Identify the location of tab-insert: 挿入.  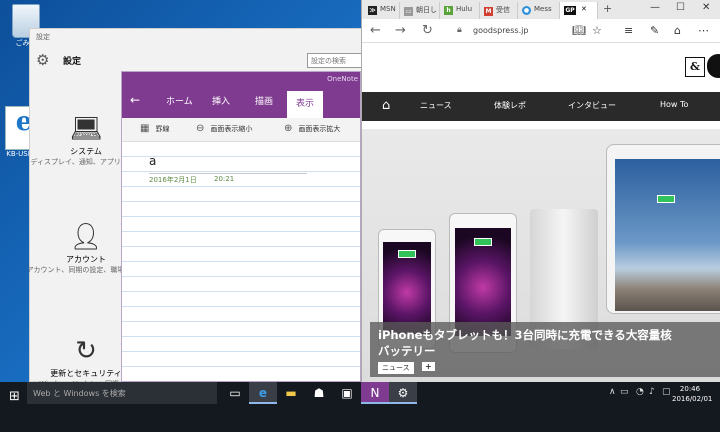
(221, 100).